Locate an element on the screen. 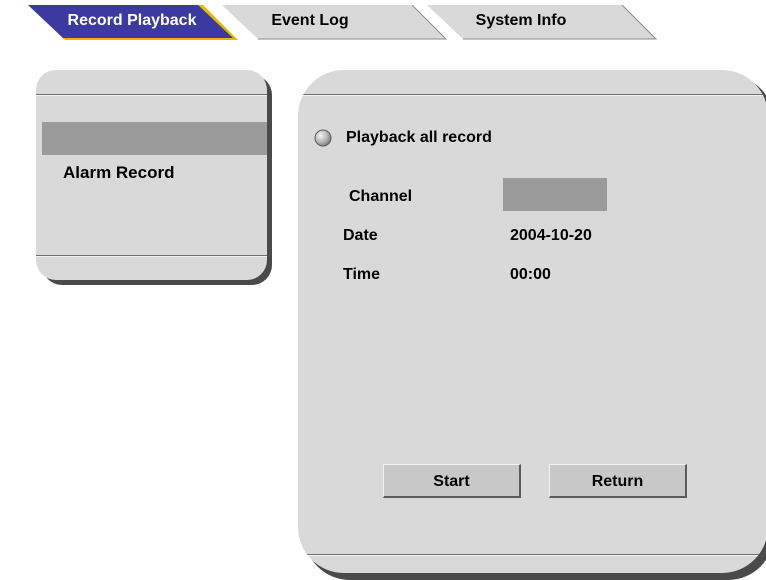 The height and width of the screenshot is (580, 766). panel-face: Alarm Record is located at coordinates (151, 175).